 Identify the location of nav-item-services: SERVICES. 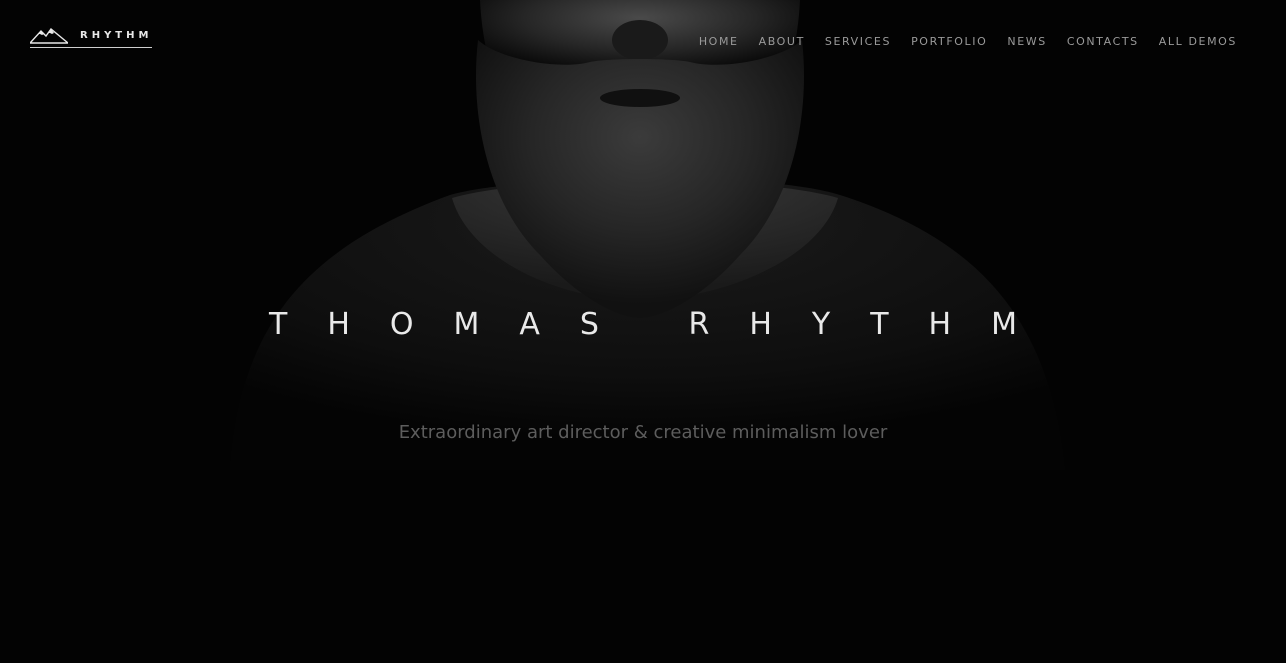
(858, 42).